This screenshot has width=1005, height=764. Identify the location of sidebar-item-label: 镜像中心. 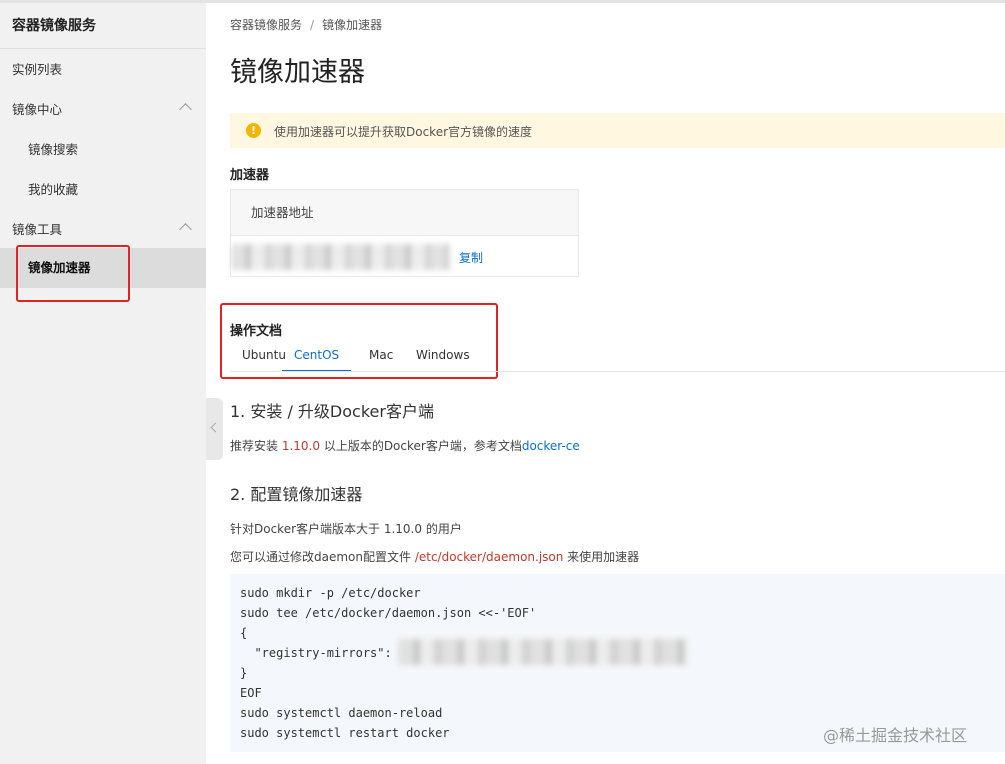
(37, 109).